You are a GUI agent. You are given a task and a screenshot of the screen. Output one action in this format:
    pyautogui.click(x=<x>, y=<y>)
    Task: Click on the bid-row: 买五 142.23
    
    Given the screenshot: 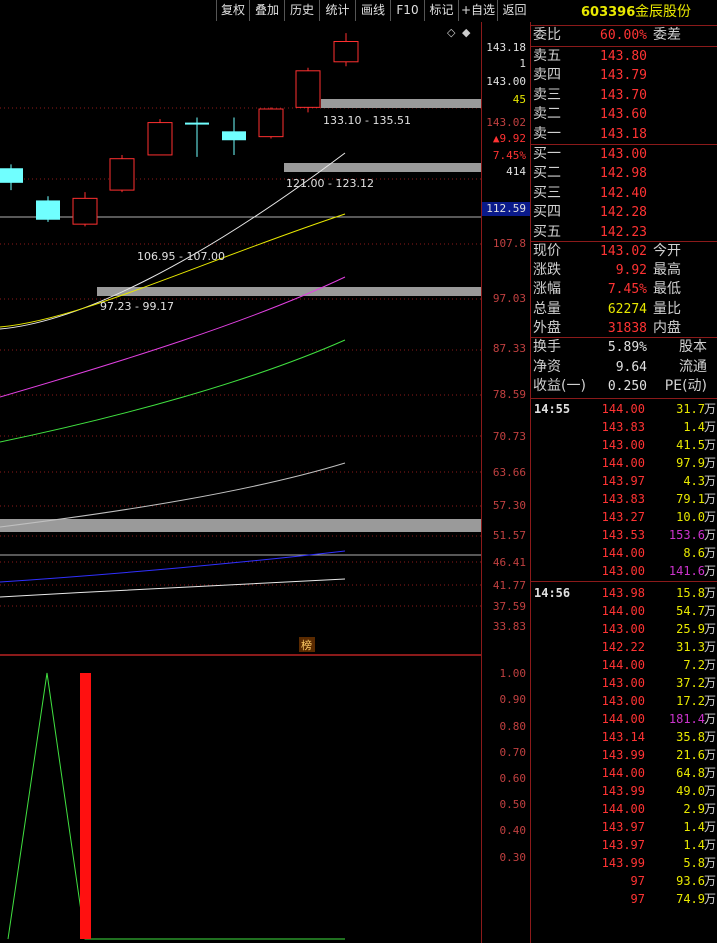 What is the action you would take?
    pyautogui.click(x=624, y=232)
    